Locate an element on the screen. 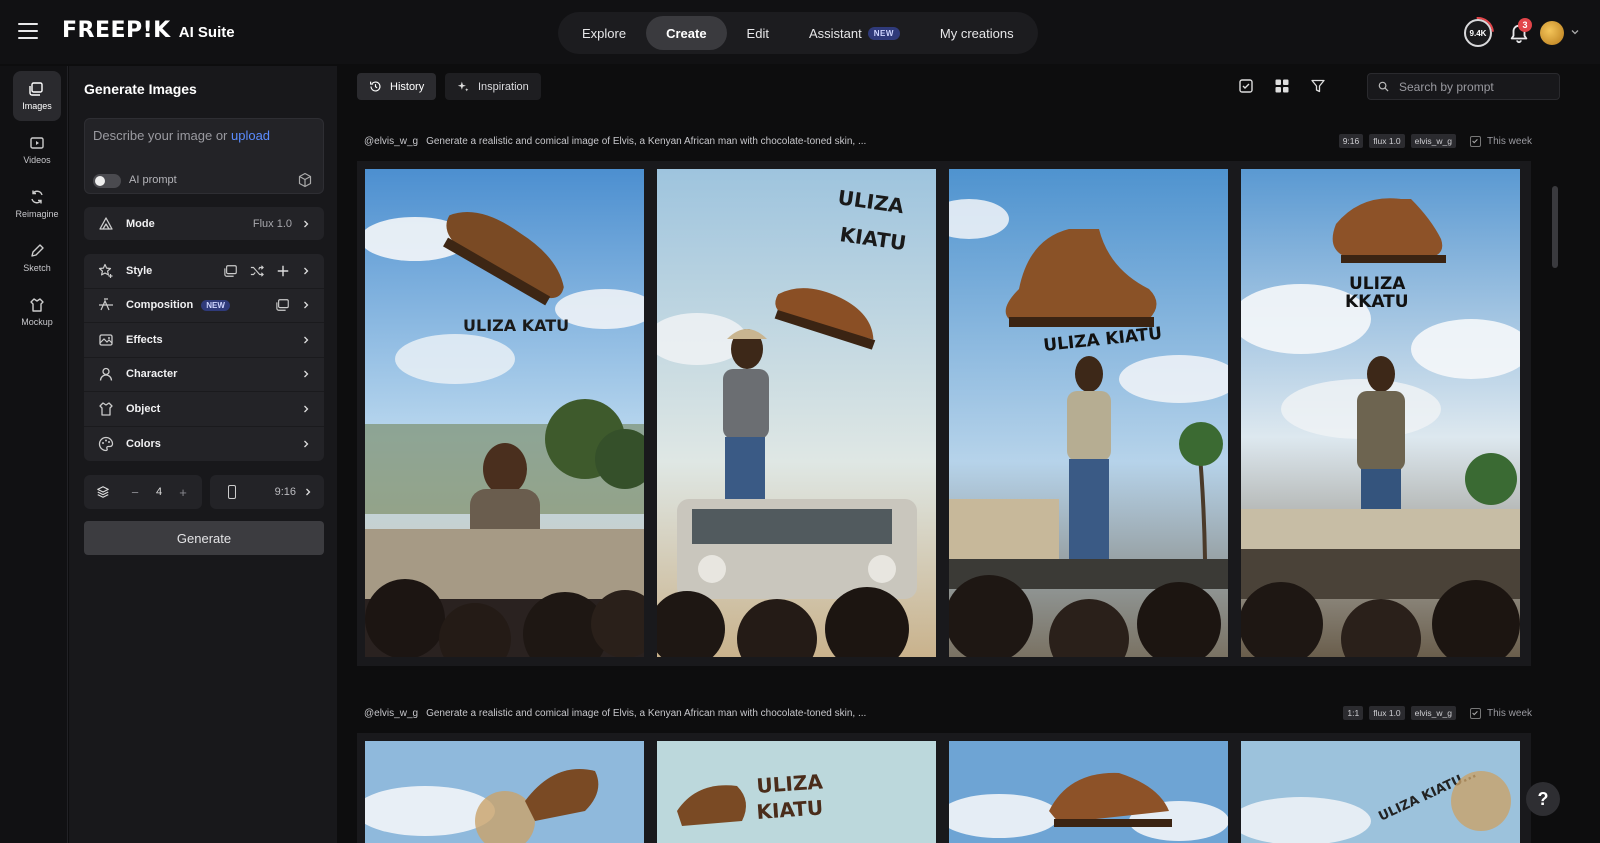  generated-image: ULIZA KATU is located at coordinates (504, 413).